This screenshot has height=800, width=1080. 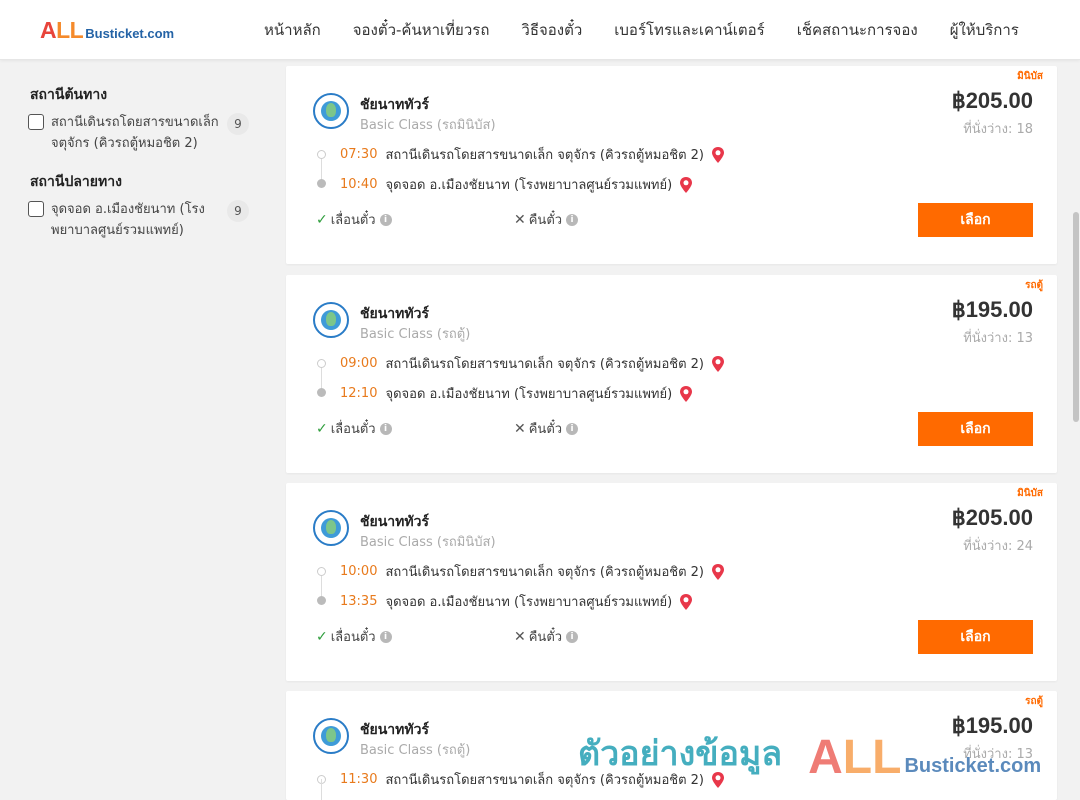 I want to click on origin-filter-checkbox, so click(x=36, y=122).